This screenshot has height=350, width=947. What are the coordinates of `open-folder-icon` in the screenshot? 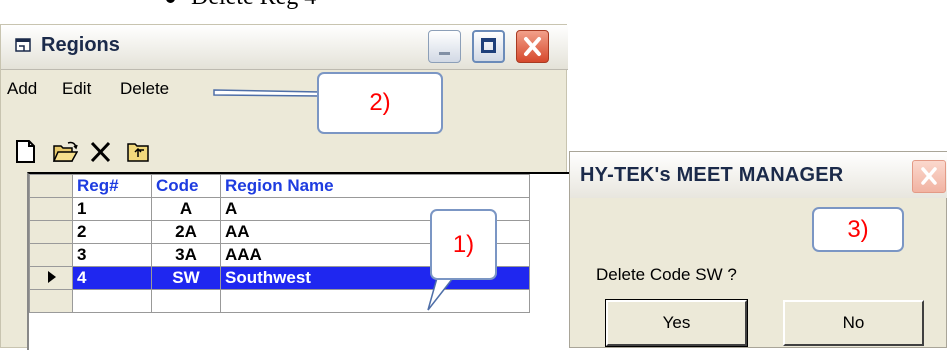 It's located at (65, 152).